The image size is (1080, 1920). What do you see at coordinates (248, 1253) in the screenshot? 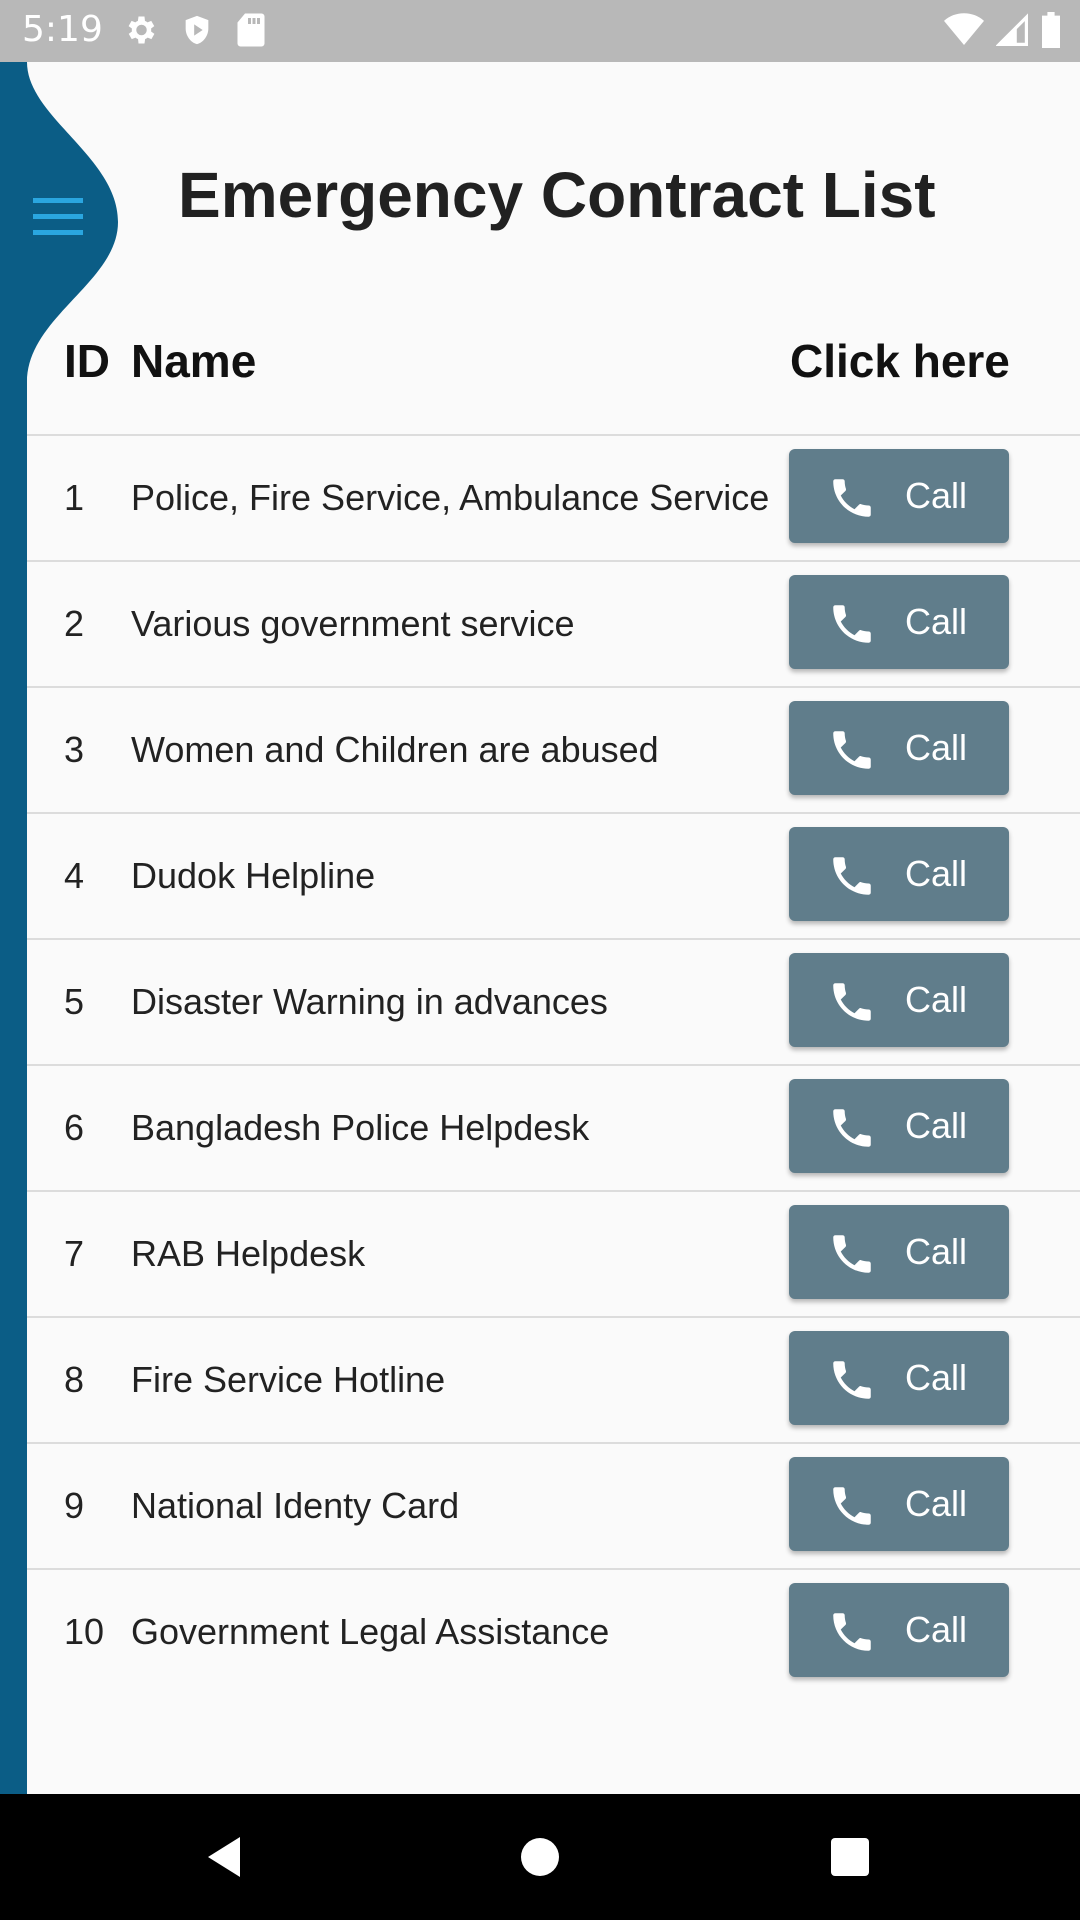
I see `row-name: RAB Helpdesk` at bounding box center [248, 1253].